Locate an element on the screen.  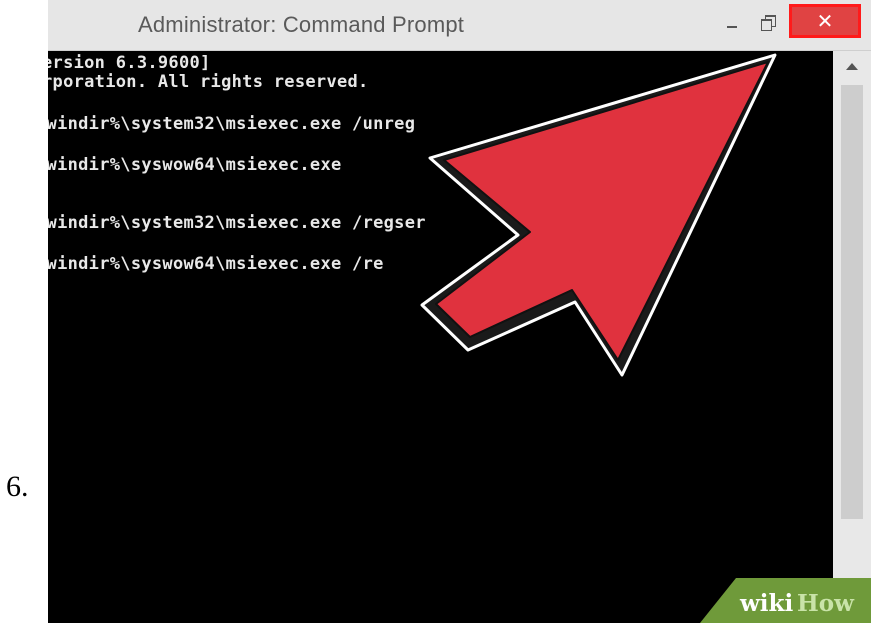
watermark-how: How is located at coordinates (826, 603).